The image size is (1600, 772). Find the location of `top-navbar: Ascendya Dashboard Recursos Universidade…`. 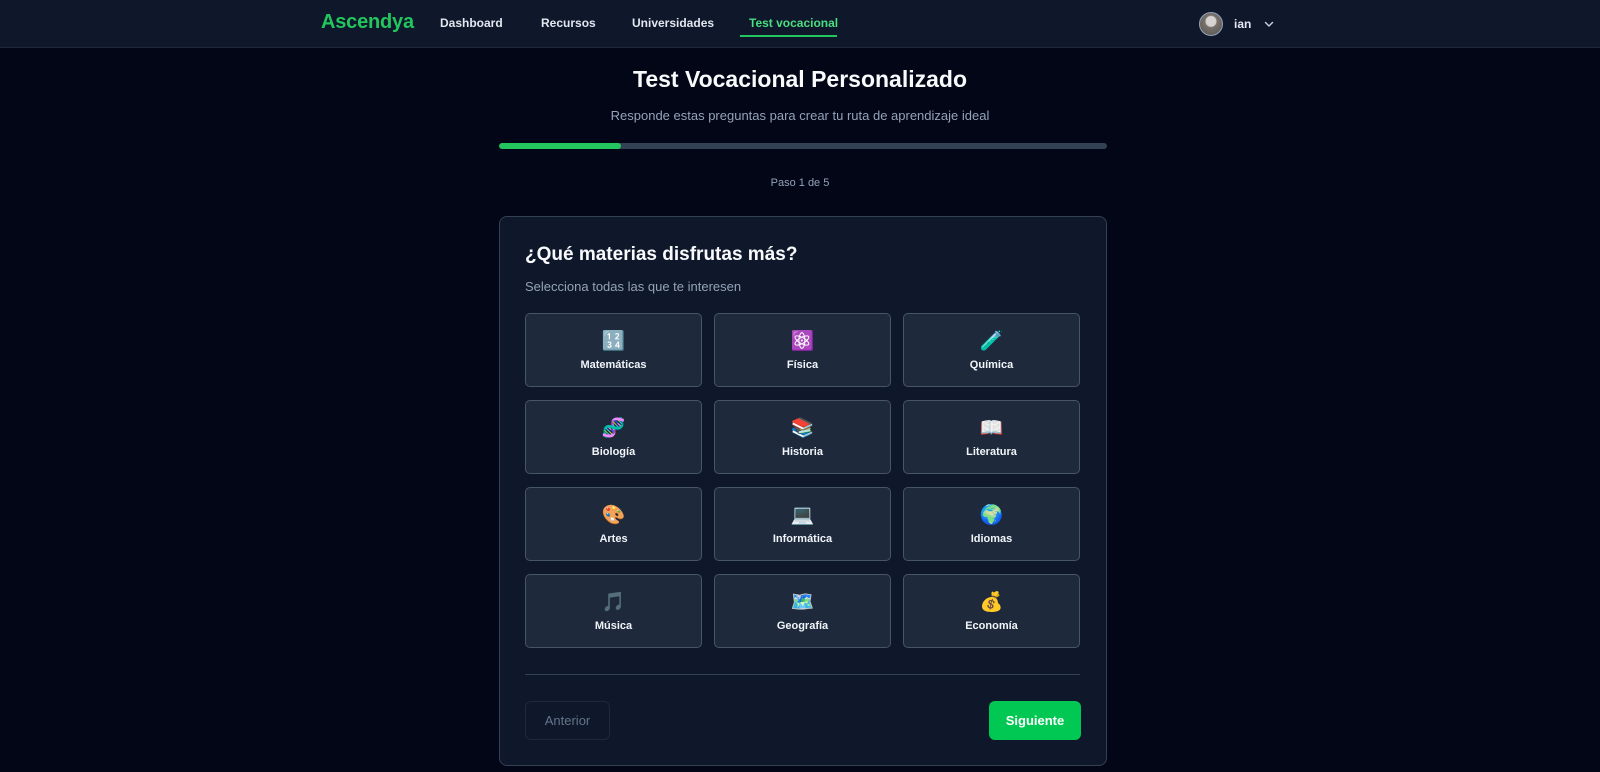

top-navbar: Ascendya Dashboard Recursos Universidade… is located at coordinates (800, 24).